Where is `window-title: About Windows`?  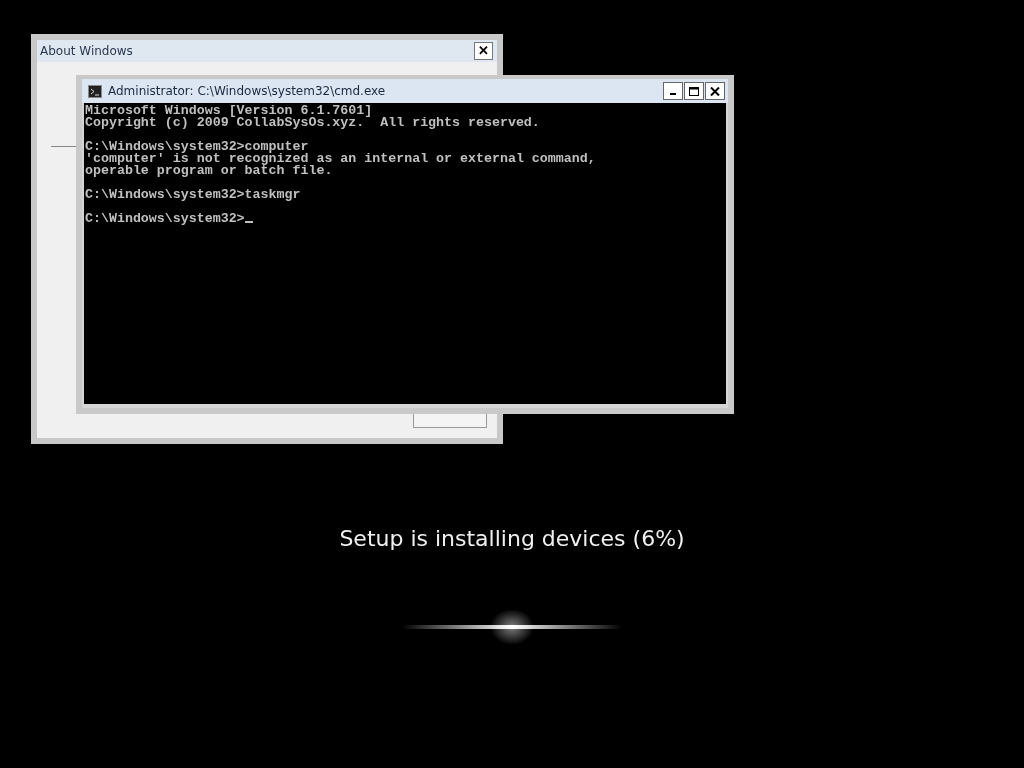
window-title: About Windows is located at coordinates (86, 51).